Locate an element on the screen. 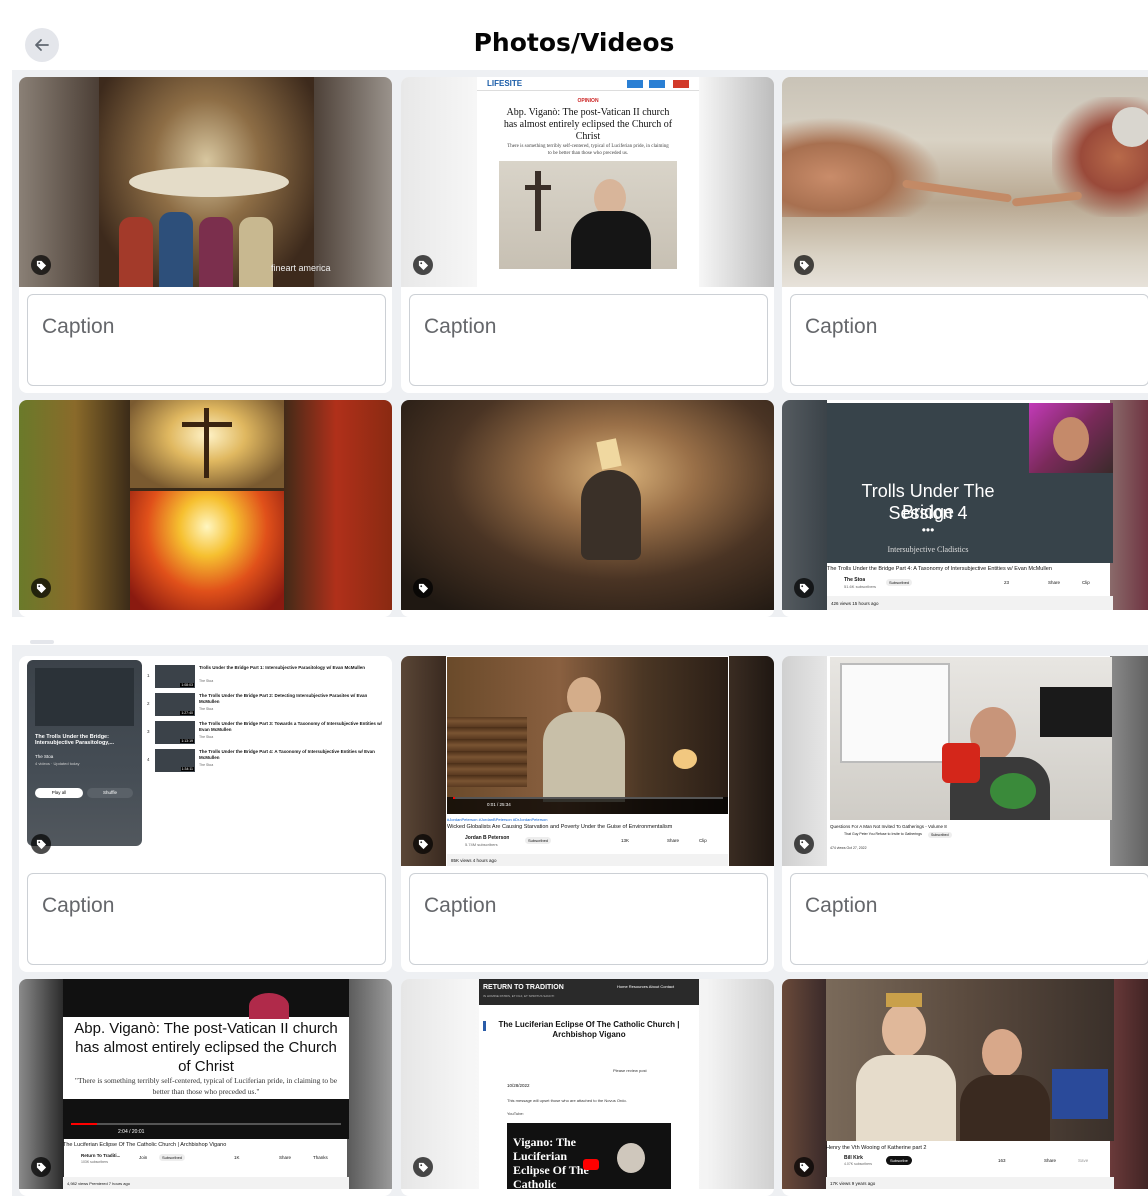 Image resolution: width=1148 pixels, height=1196 pixels. header: Photos/Videos is located at coordinates (574, 35).